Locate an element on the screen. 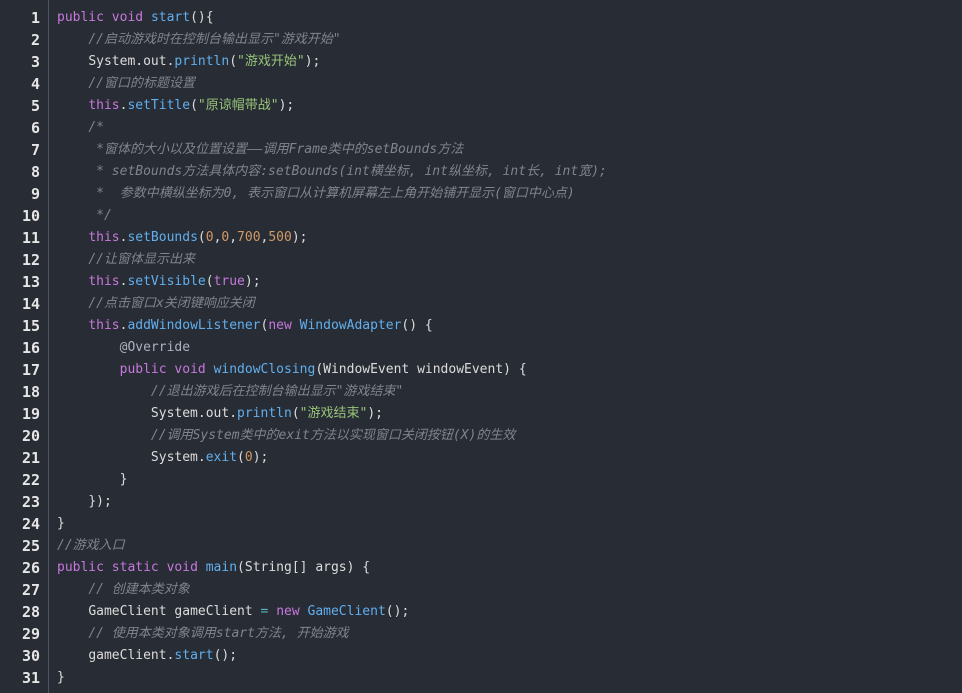 The height and width of the screenshot is (693, 962). code-line: 30 gameClient.start(); is located at coordinates (481, 656).